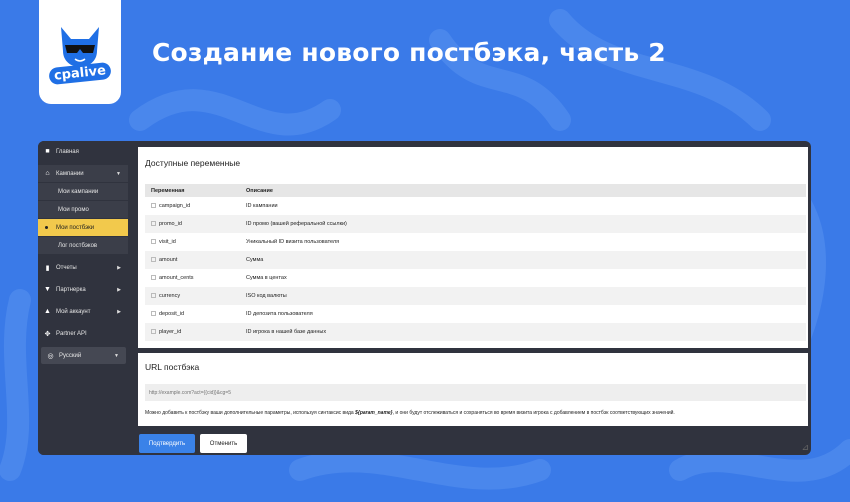  What do you see at coordinates (195, 296) in the screenshot?
I see `variable-cell: currency` at bounding box center [195, 296].